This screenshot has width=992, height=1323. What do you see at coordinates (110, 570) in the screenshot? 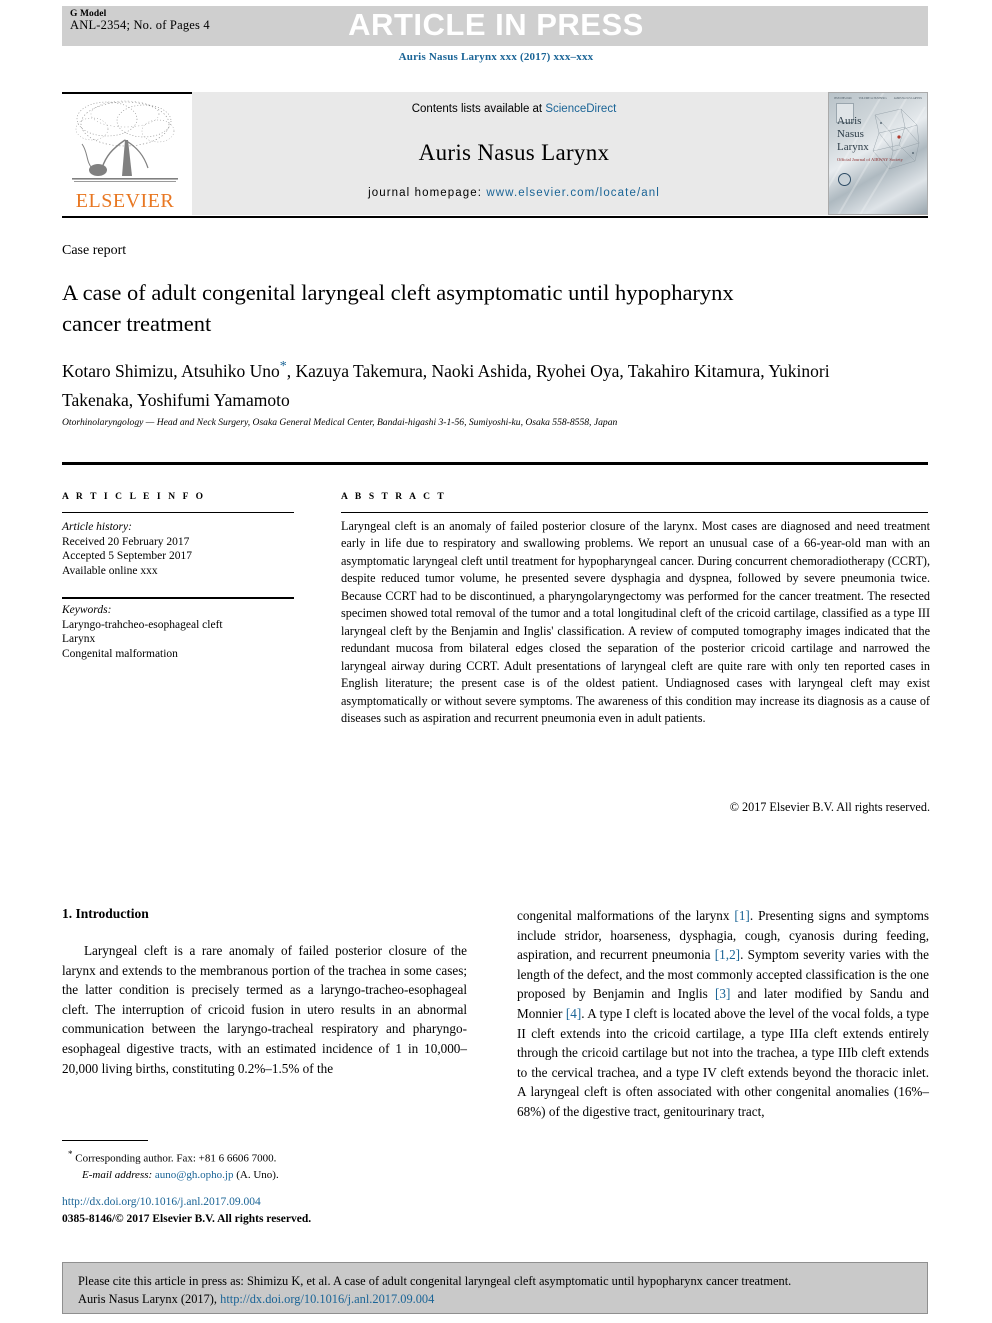
I see `article-available-online: Available online xxx` at bounding box center [110, 570].